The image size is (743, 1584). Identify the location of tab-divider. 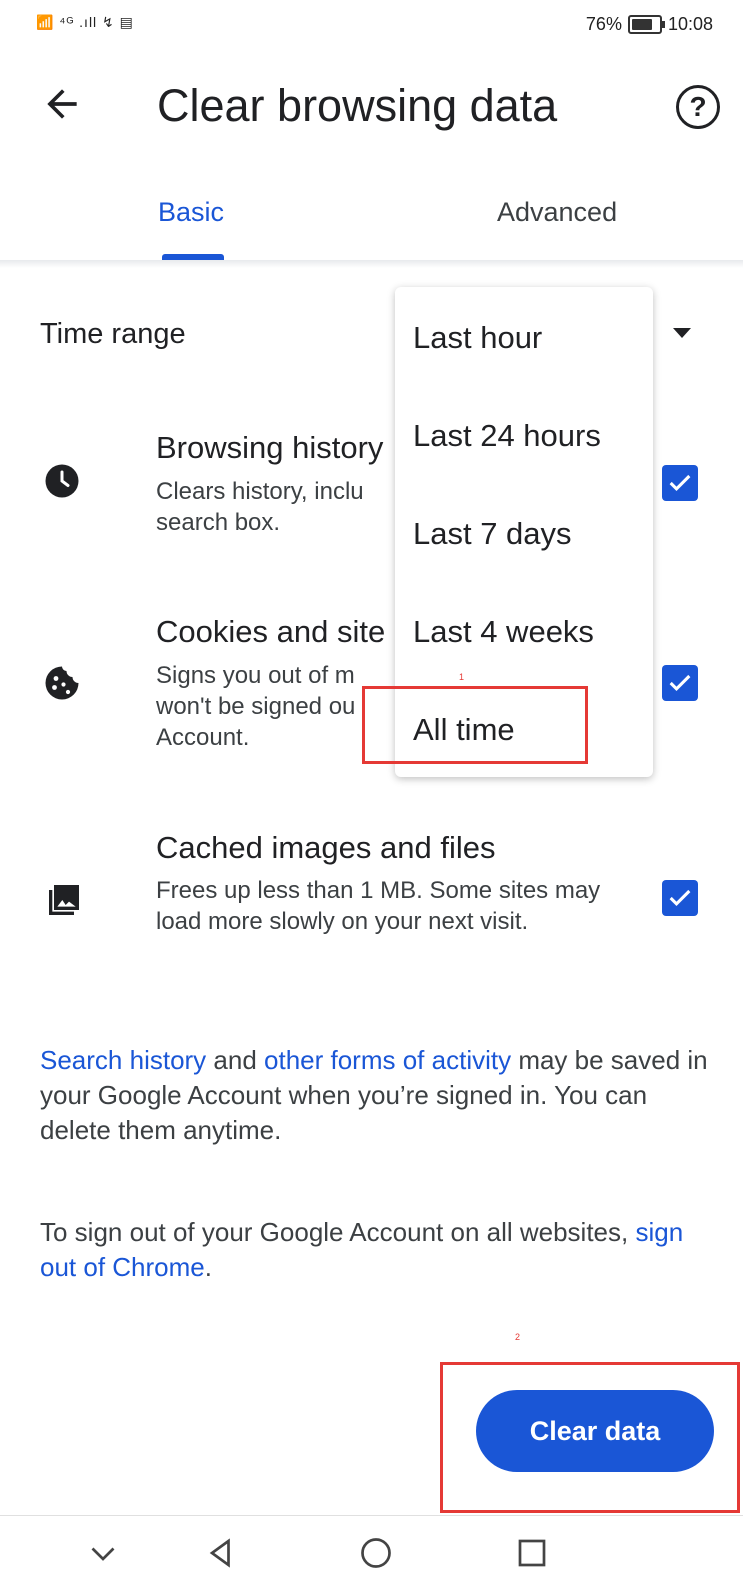
(371, 264).